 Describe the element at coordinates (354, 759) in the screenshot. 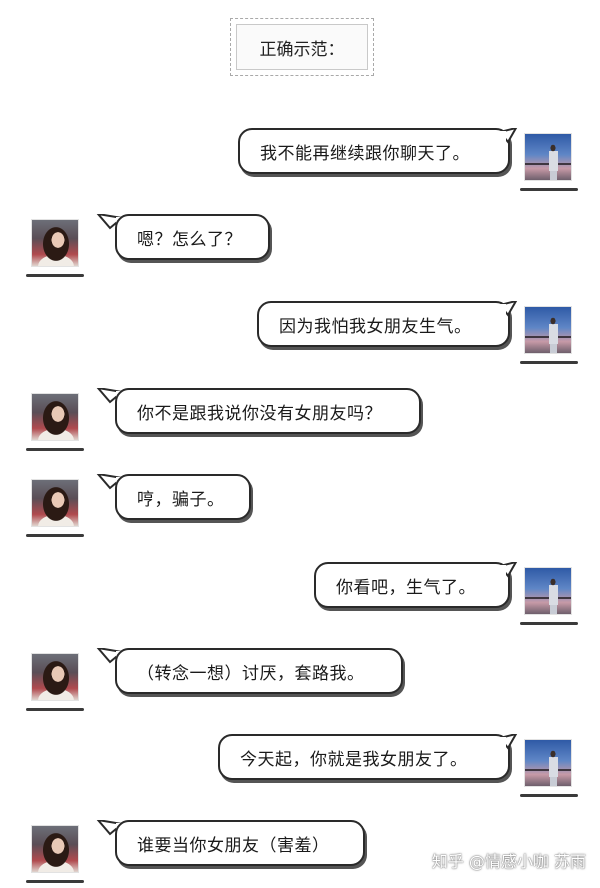

I see `message-text: 今天起，你就是我女朋友了。` at that location.